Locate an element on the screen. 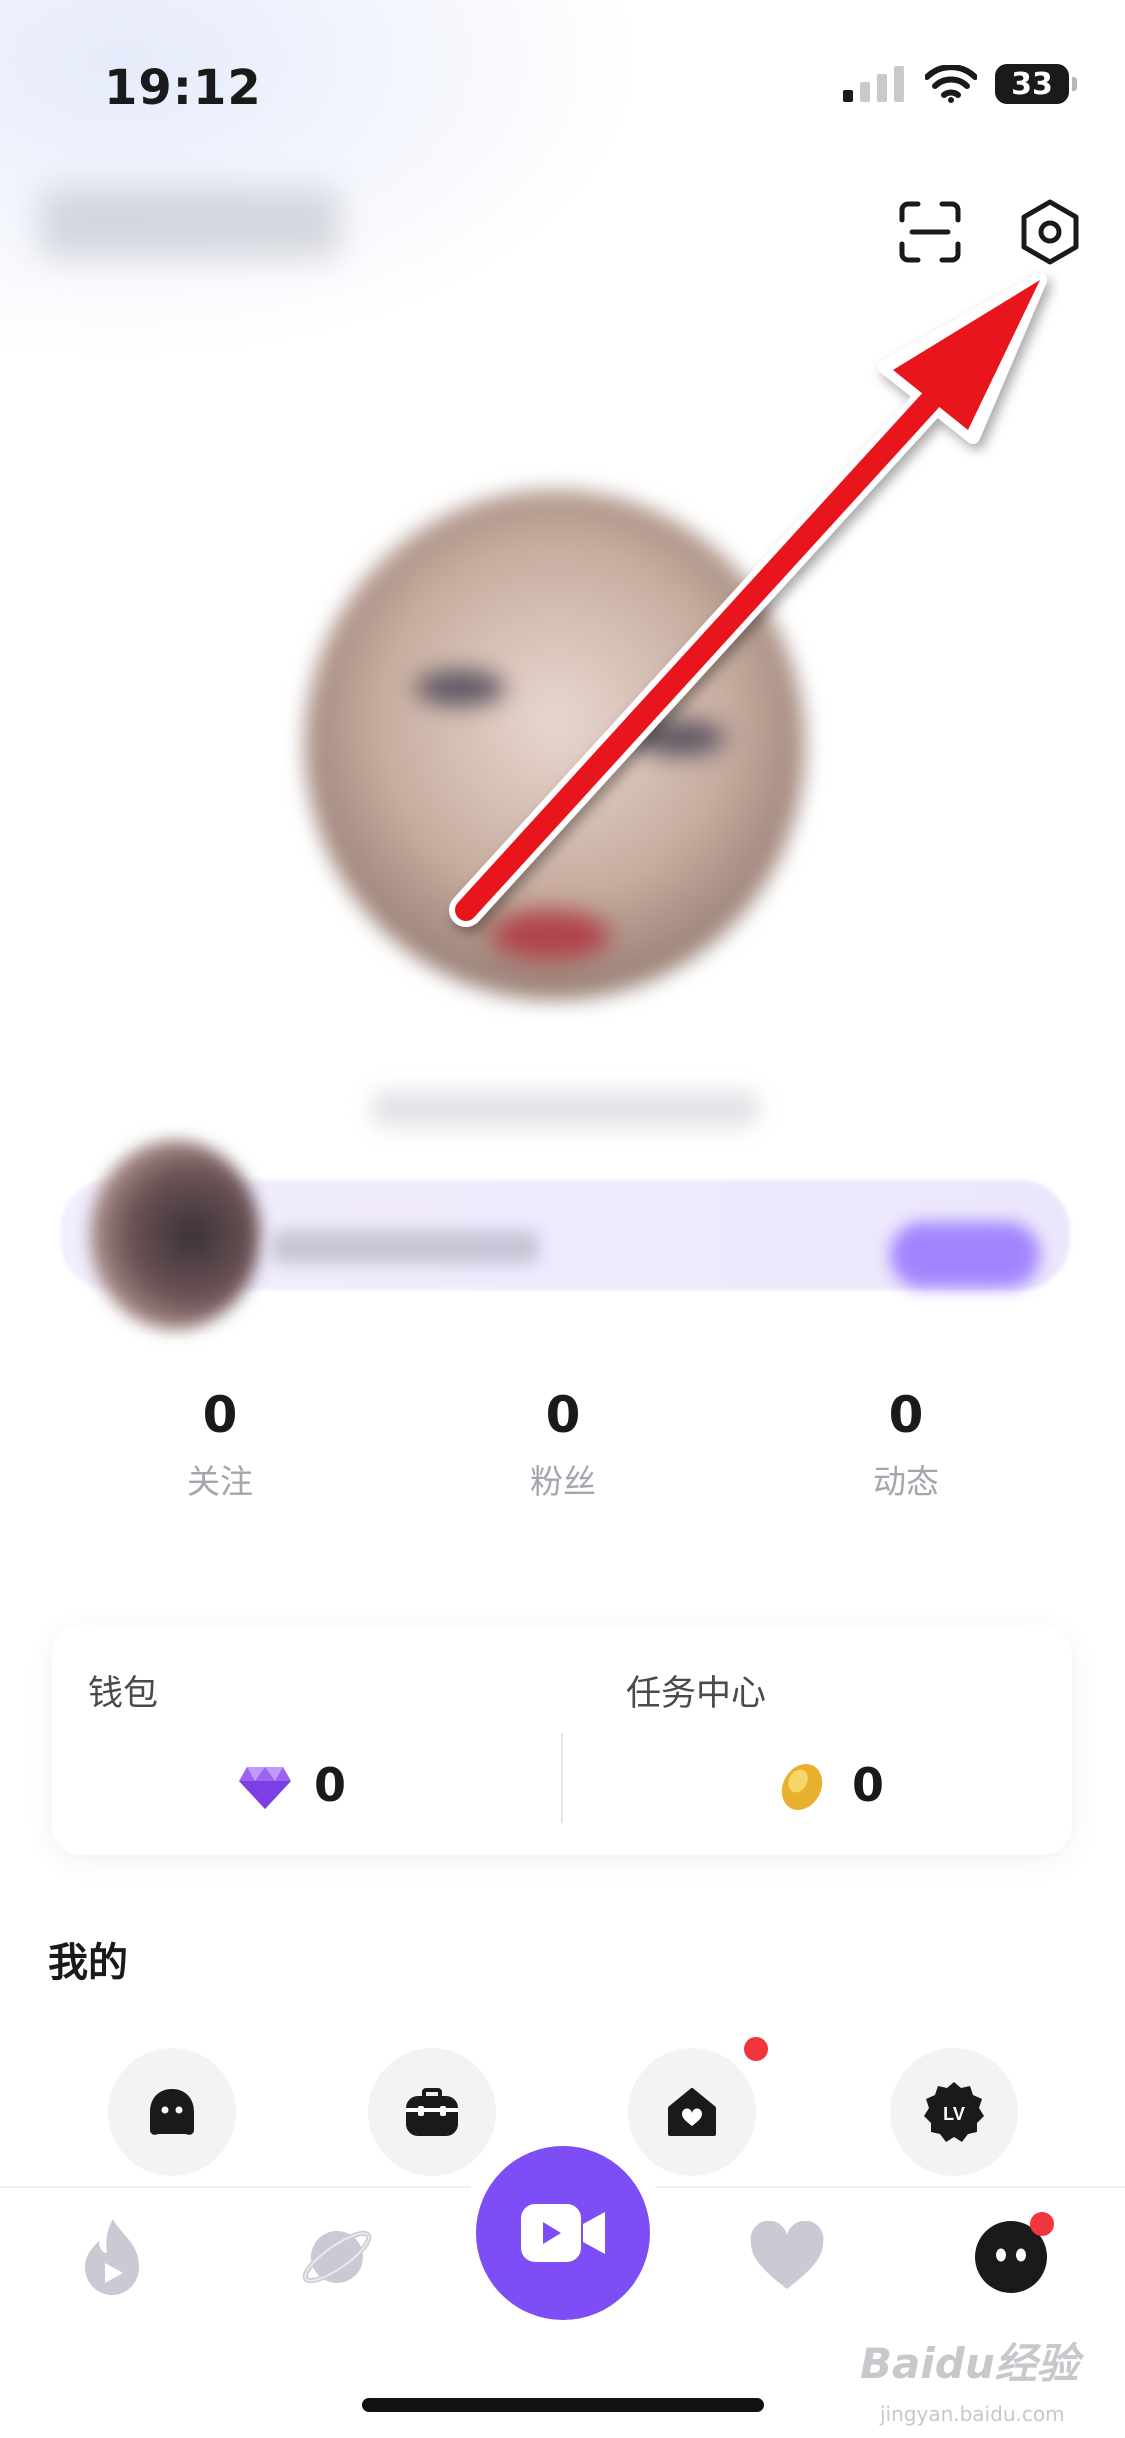 This screenshot has height=2438, width=1125. heart-icon is located at coordinates (787, 2255).